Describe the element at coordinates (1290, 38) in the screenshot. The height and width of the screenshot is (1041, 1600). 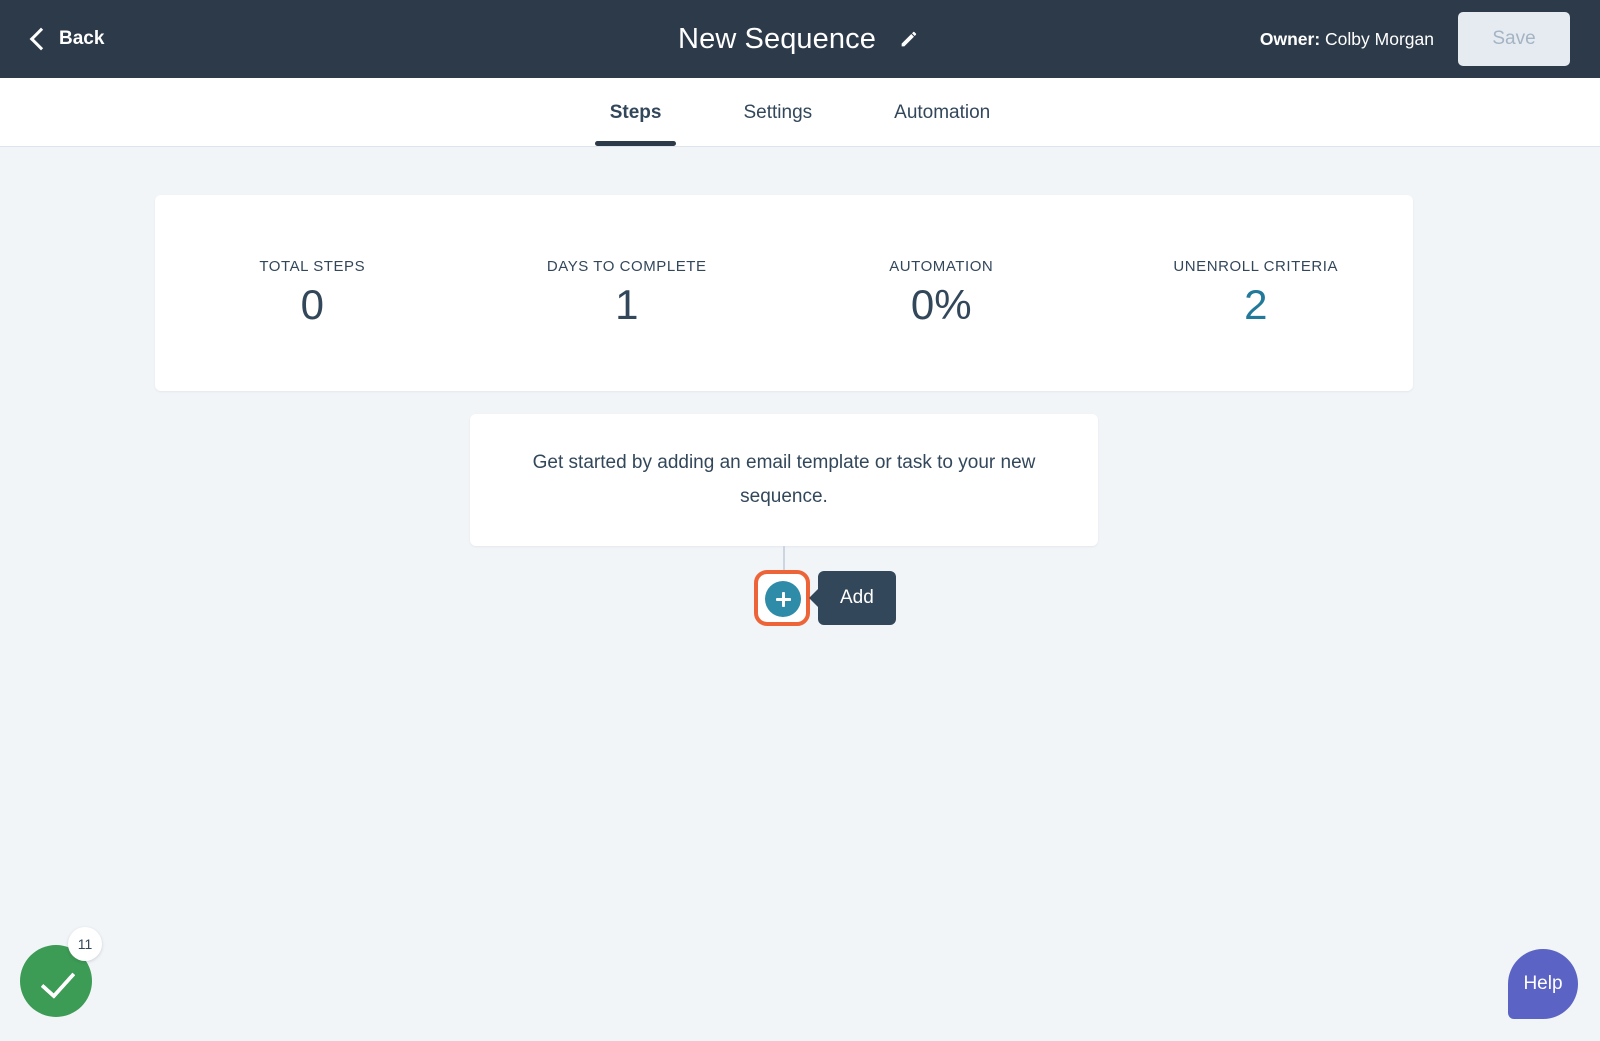
I see `owner-label: Owner:` at that location.